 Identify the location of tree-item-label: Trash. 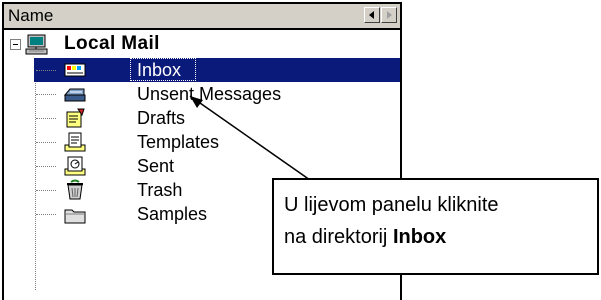
(160, 190).